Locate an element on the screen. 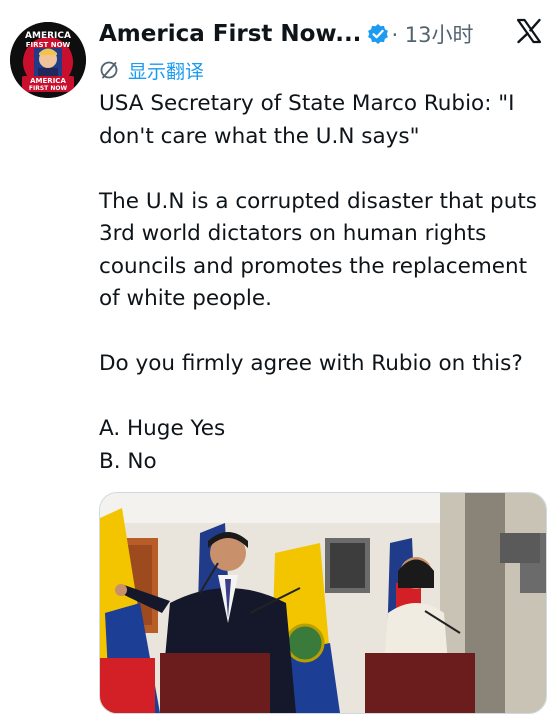 This screenshot has width=555, height=714. x-logo-icon is located at coordinates (529, 31).